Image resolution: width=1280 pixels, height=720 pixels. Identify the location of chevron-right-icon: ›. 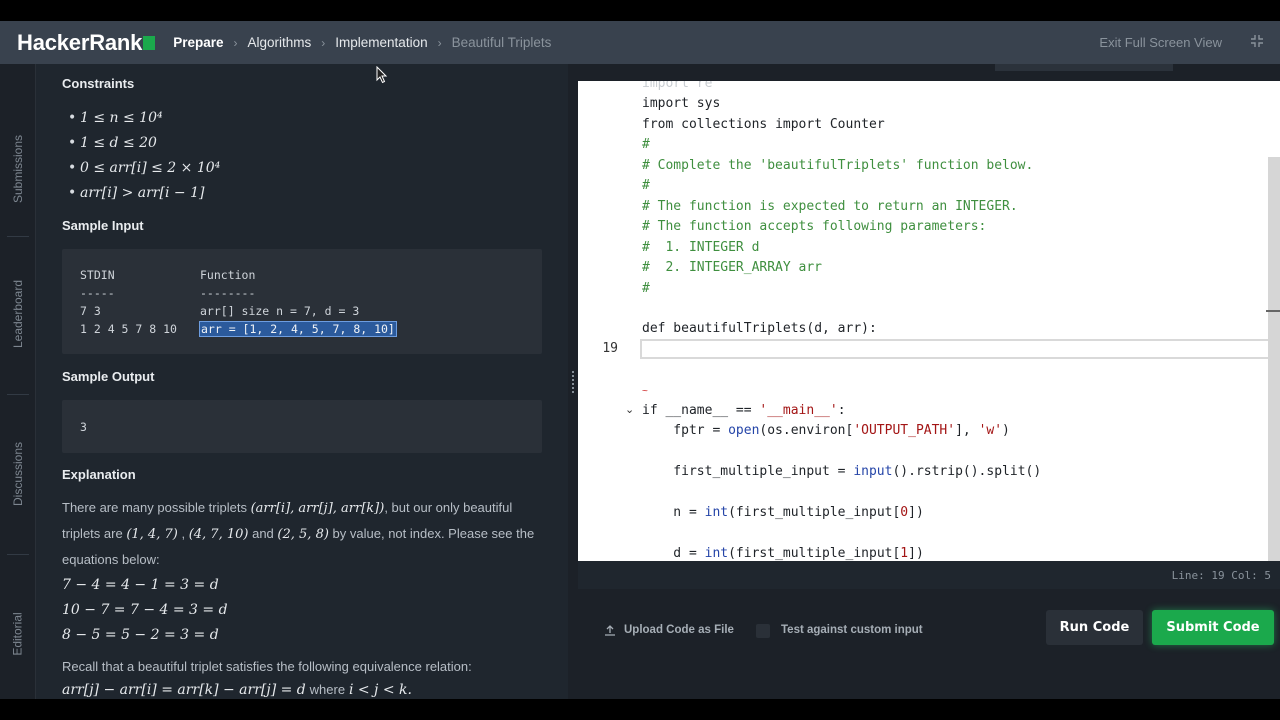
(439, 42).